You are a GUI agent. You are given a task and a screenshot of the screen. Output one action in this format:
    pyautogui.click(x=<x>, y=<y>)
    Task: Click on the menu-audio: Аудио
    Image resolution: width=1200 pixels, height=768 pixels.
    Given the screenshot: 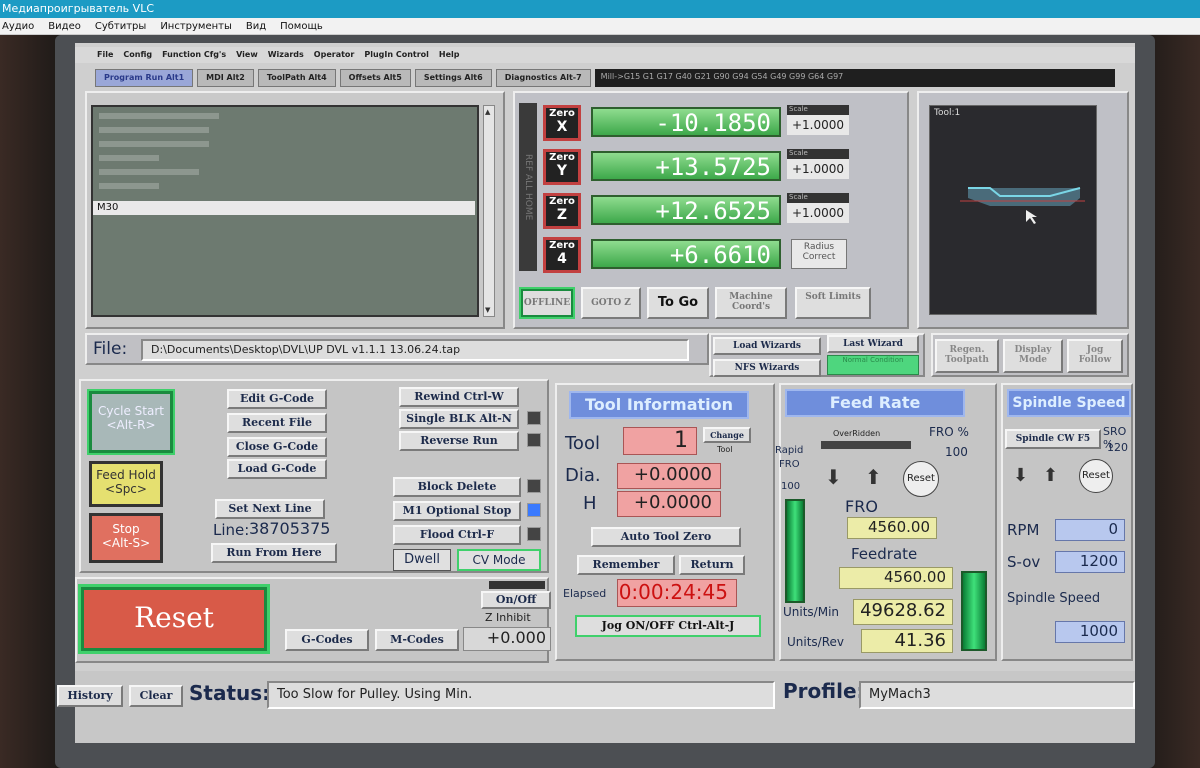 What is the action you would take?
    pyautogui.click(x=18, y=26)
    